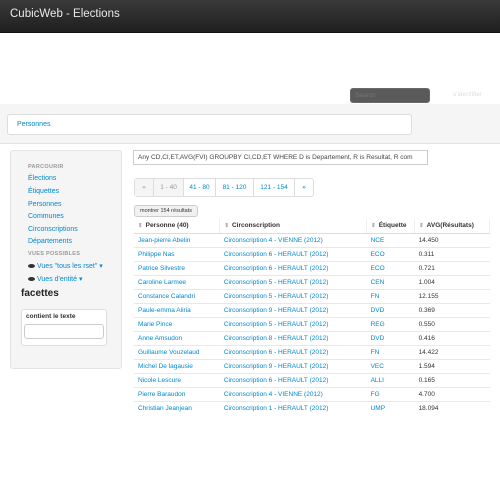 The height and width of the screenshot is (500, 500). Describe the element at coordinates (378, 408) in the screenshot. I see `cell-etiquette-link: UMP` at that location.